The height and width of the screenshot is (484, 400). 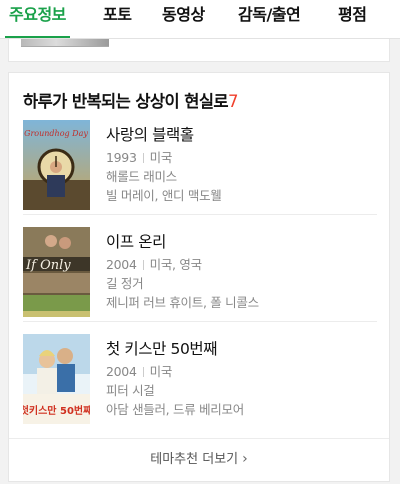 I want to click on tab-director-cast: 감독/출연, so click(x=269, y=19).